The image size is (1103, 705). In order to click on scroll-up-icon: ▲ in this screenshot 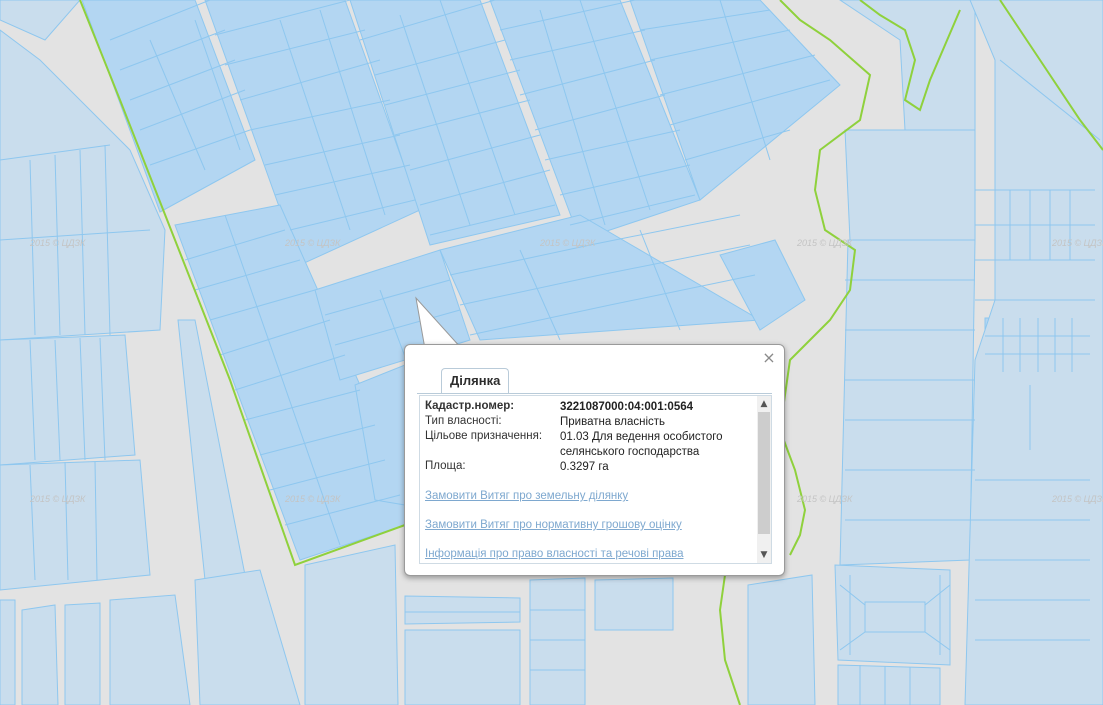, I will do `click(764, 404)`.